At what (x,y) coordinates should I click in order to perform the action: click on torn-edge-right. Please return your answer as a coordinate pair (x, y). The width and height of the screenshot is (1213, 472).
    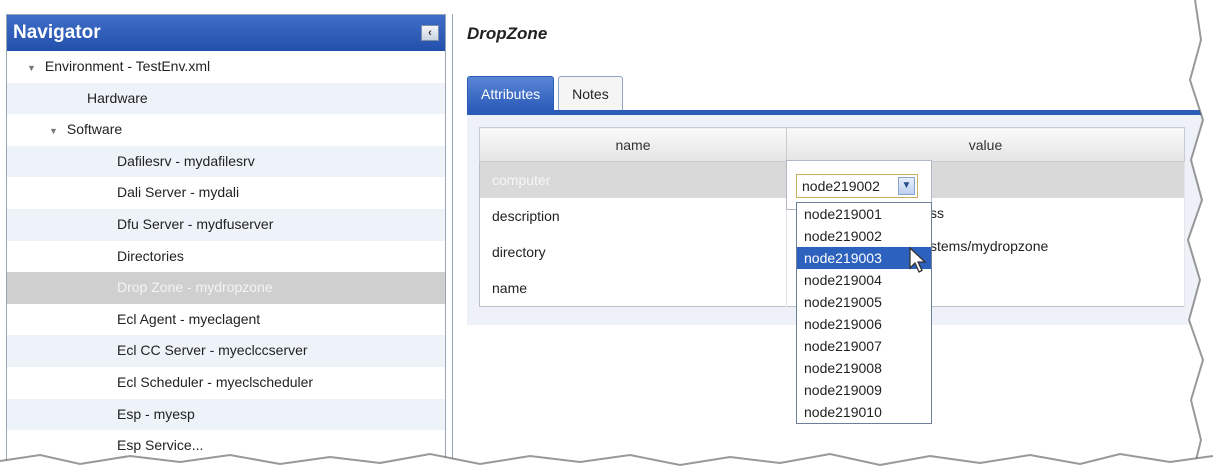
    Looking at the image, I should click on (1199, 236).